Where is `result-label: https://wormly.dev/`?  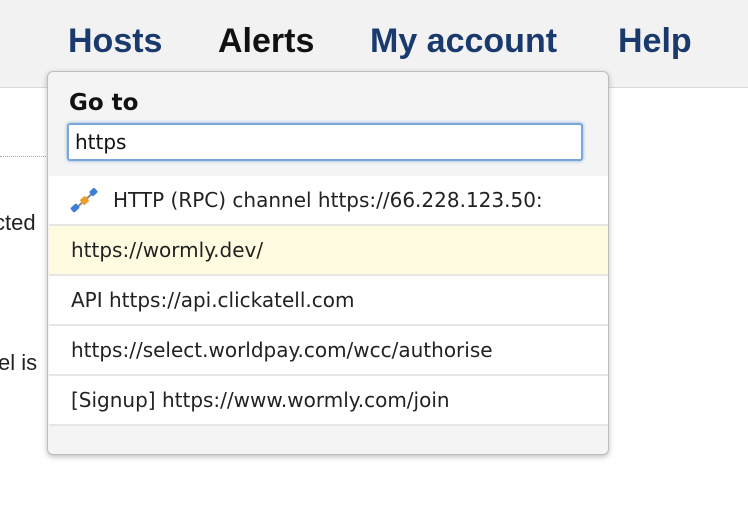
result-label: https://wormly.dev/ is located at coordinates (167, 250).